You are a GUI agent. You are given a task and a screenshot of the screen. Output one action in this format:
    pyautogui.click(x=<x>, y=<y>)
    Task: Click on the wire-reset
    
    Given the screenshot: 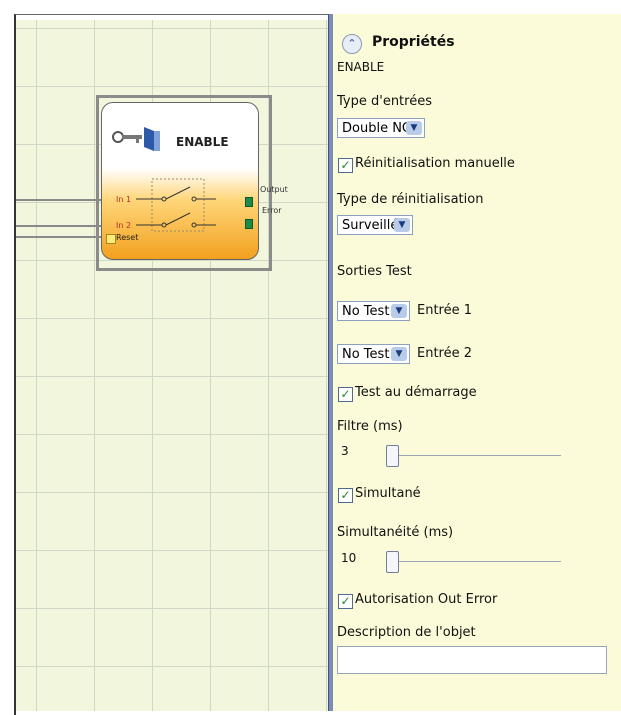 What is the action you would take?
    pyautogui.click(x=61, y=237)
    